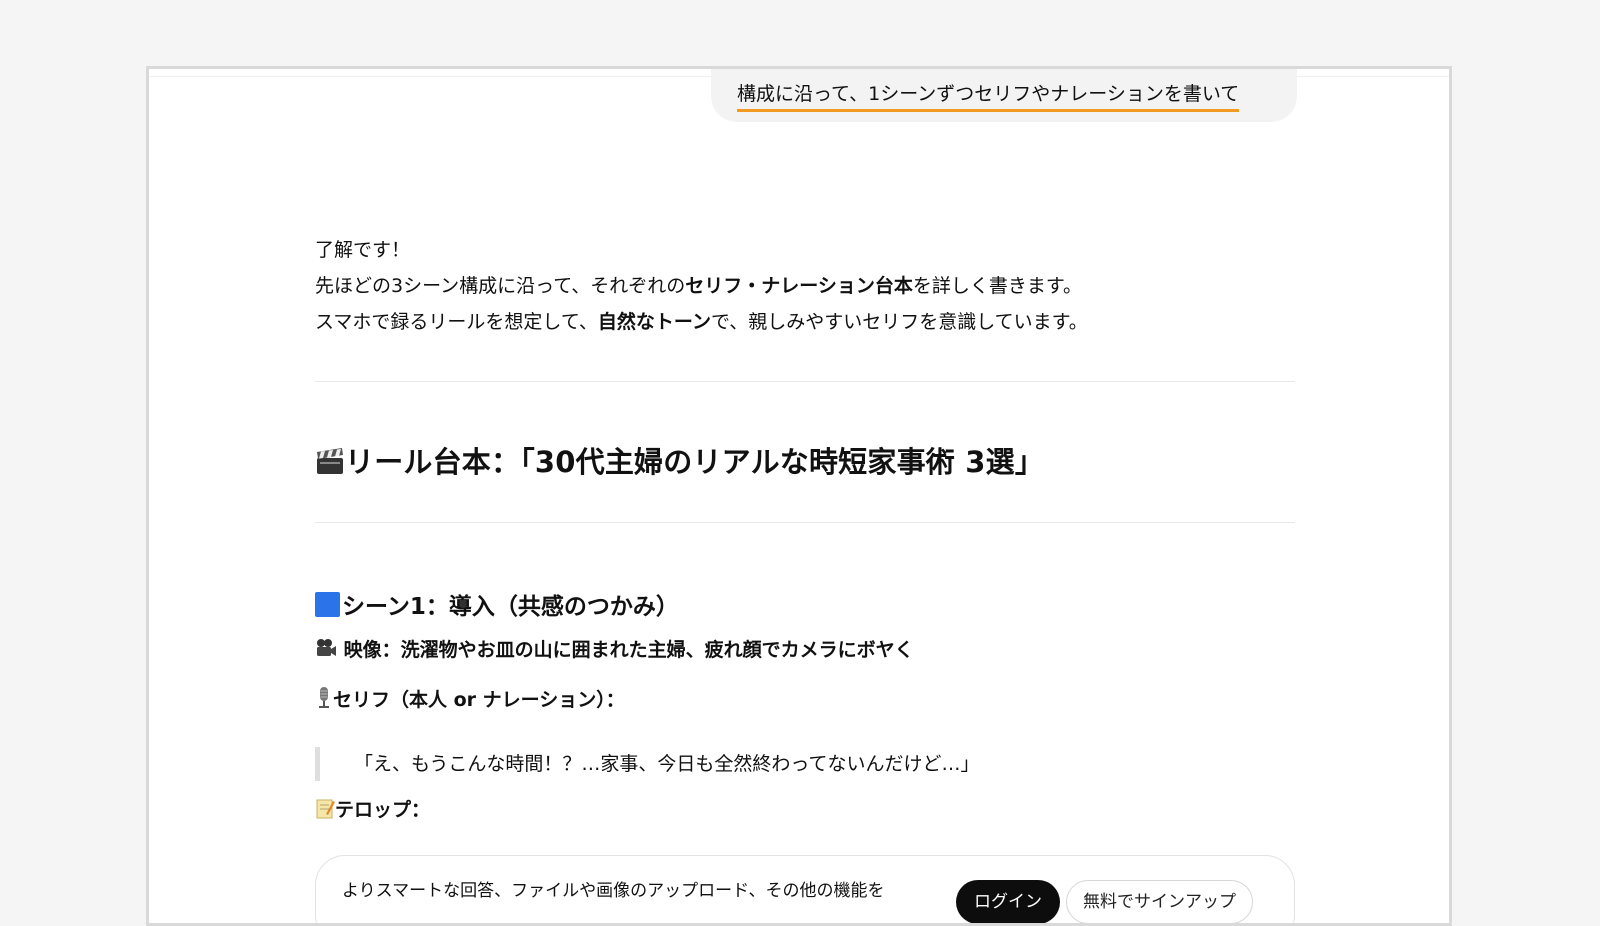 The height and width of the screenshot is (926, 1600). What do you see at coordinates (363, 250) in the screenshot?
I see `intro-line-1: 了解です！` at bounding box center [363, 250].